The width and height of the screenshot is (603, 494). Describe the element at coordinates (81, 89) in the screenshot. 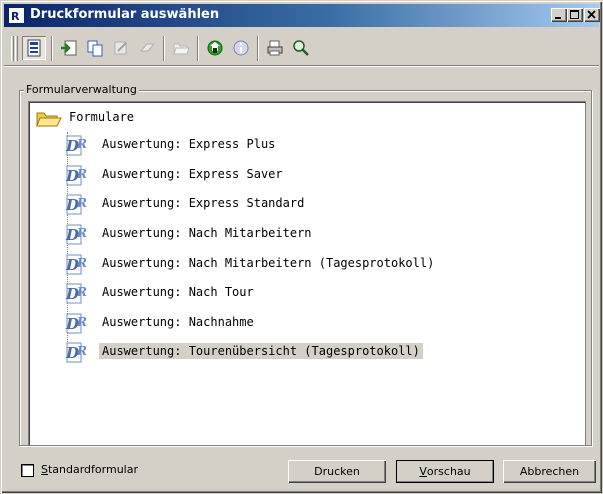

I see `group-label: Formularverwaltung` at that location.